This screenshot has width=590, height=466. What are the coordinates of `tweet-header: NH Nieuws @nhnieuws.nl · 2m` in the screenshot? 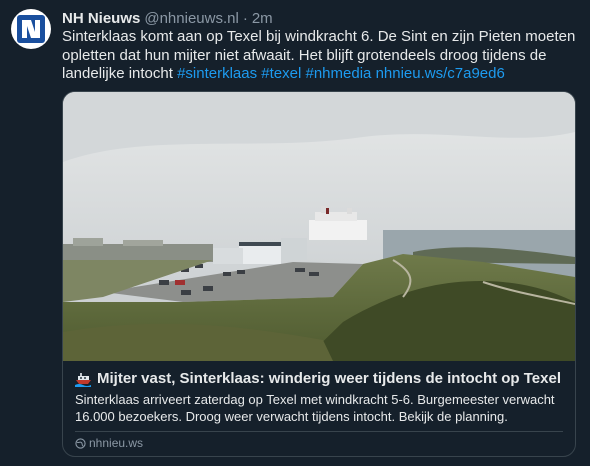 It's located at (167, 18).